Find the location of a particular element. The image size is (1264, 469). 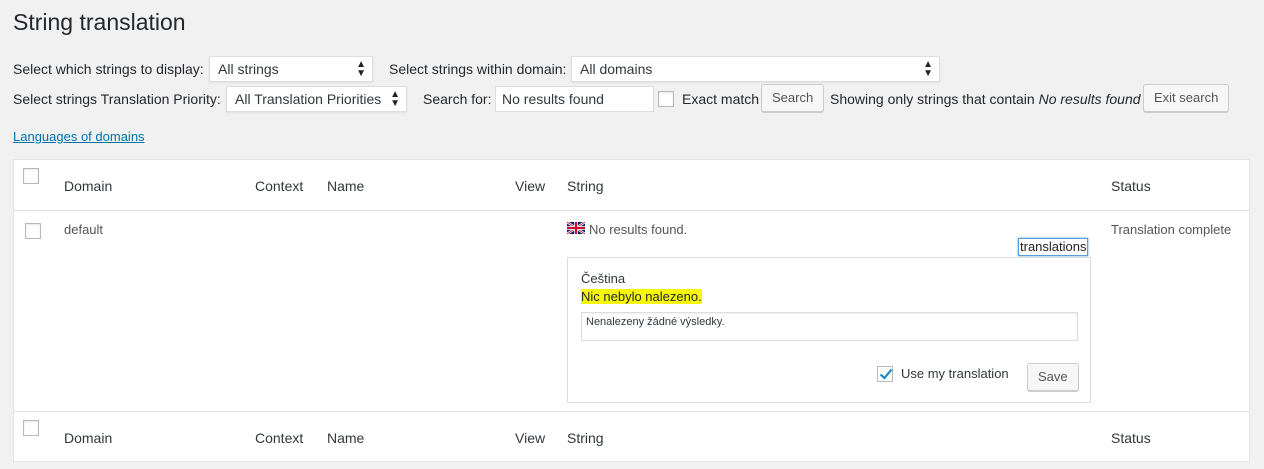

column-header-status: Status is located at coordinates (1131, 186).